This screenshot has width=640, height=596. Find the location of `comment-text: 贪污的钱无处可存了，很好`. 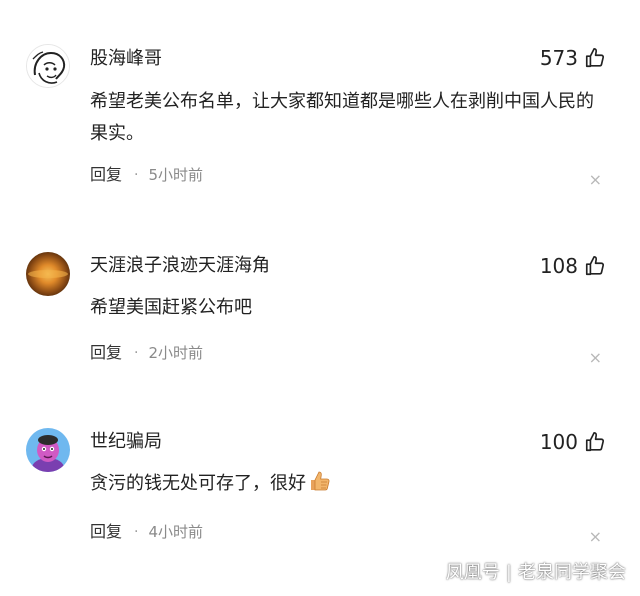

comment-text: 贪污的钱无处可存了，很好 is located at coordinates (350, 486).